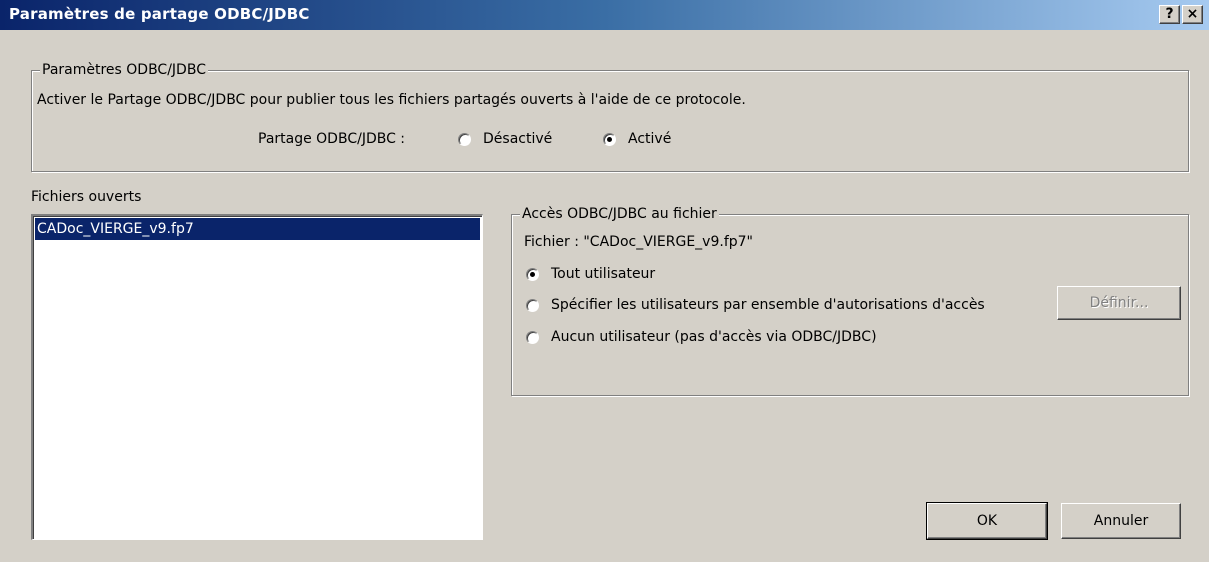  Describe the element at coordinates (987, 521) in the screenshot. I see `ok-button: OK` at that location.